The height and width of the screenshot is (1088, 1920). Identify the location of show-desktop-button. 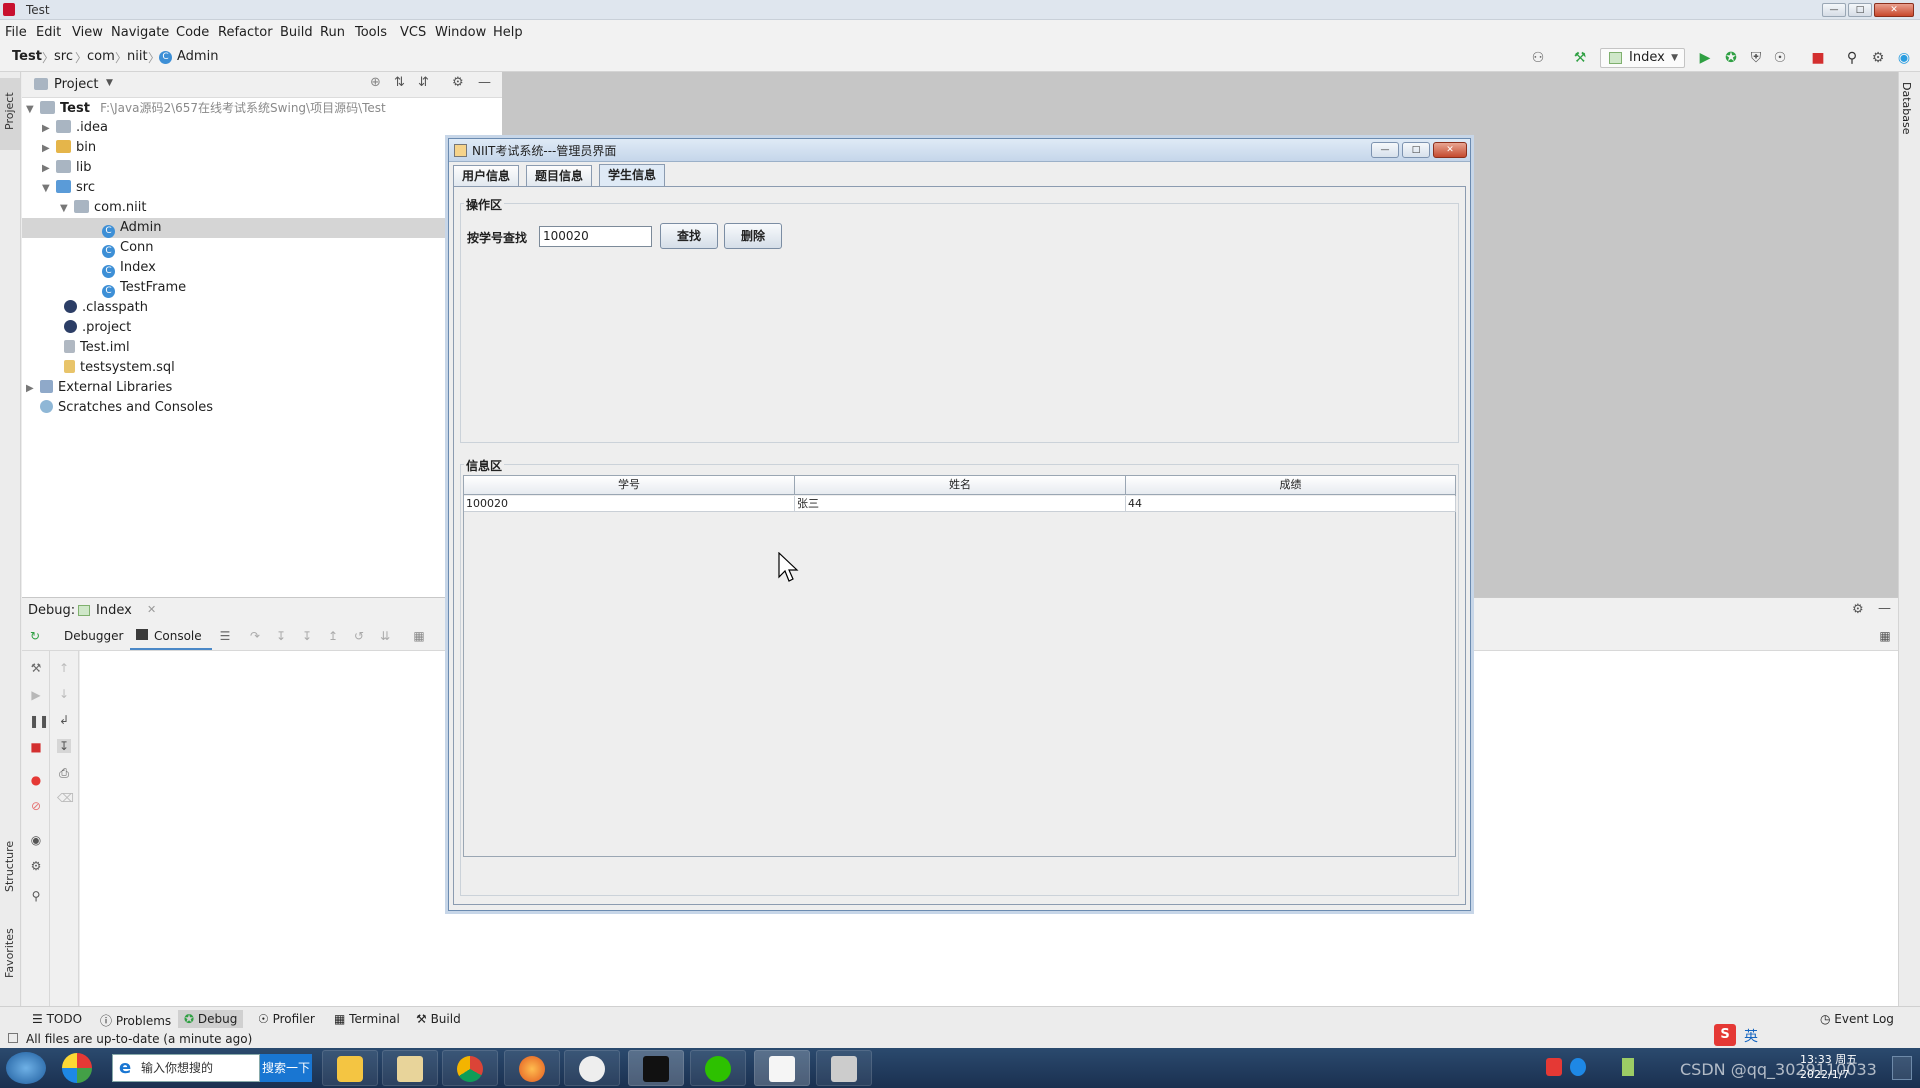
(1902, 1068).